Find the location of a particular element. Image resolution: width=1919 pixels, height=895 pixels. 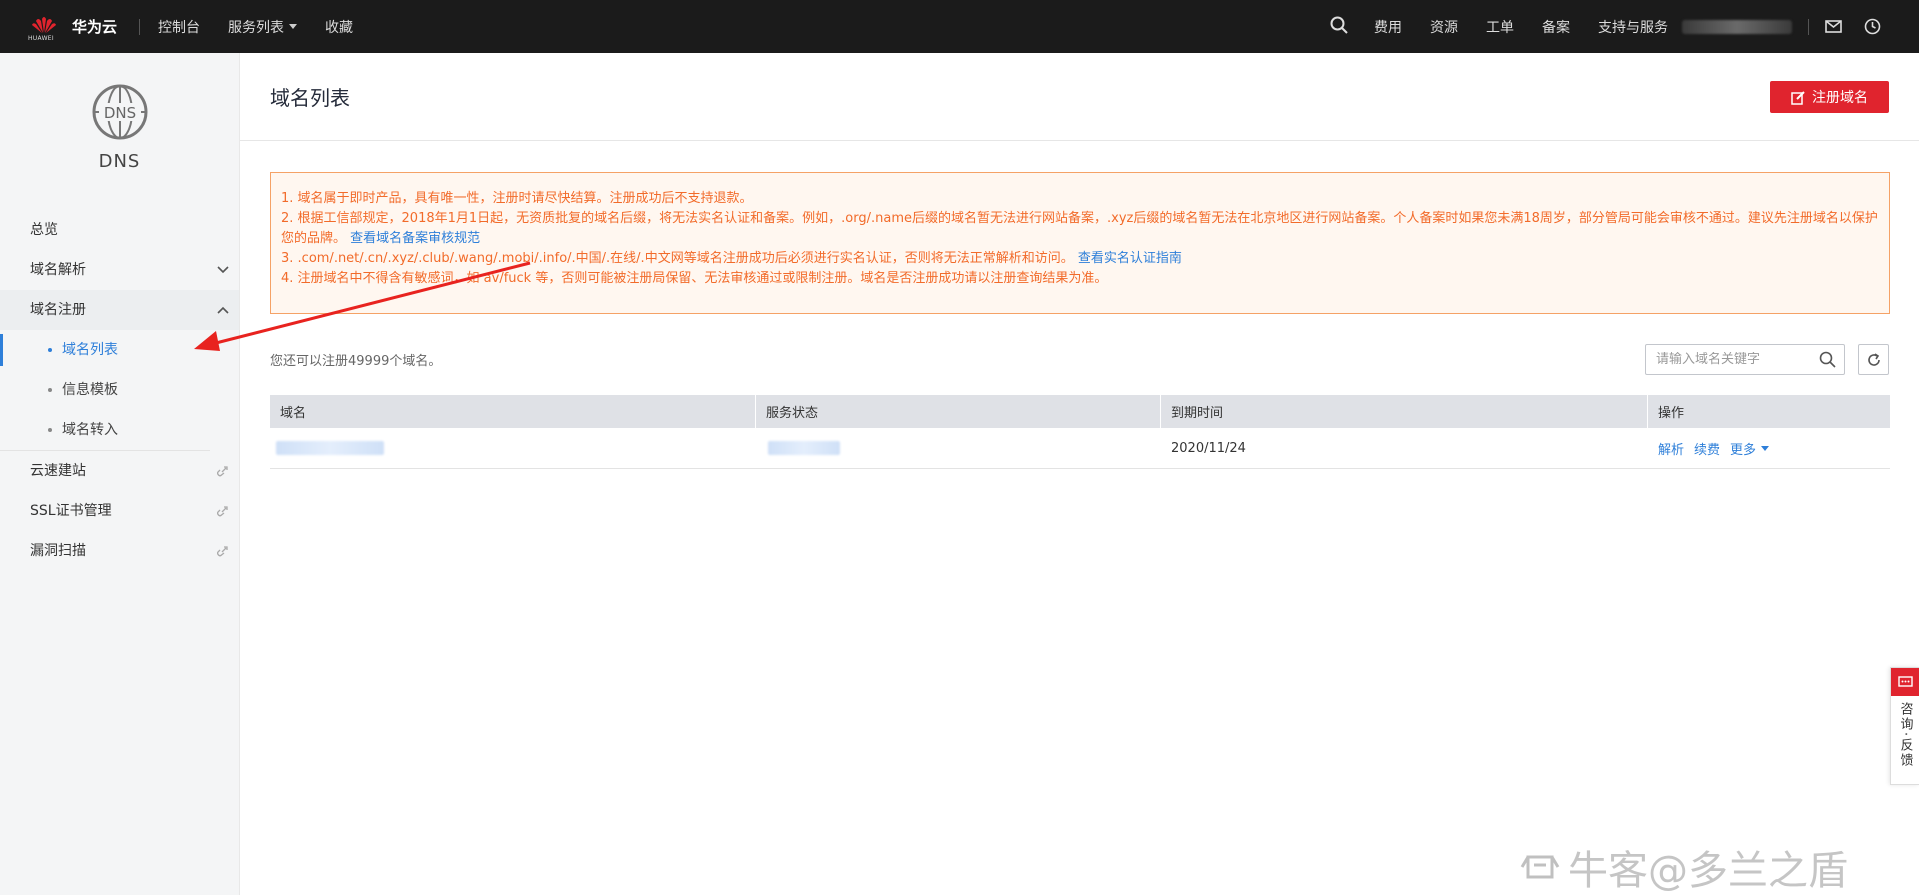

cell-domain is located at coordinates (513, 448).